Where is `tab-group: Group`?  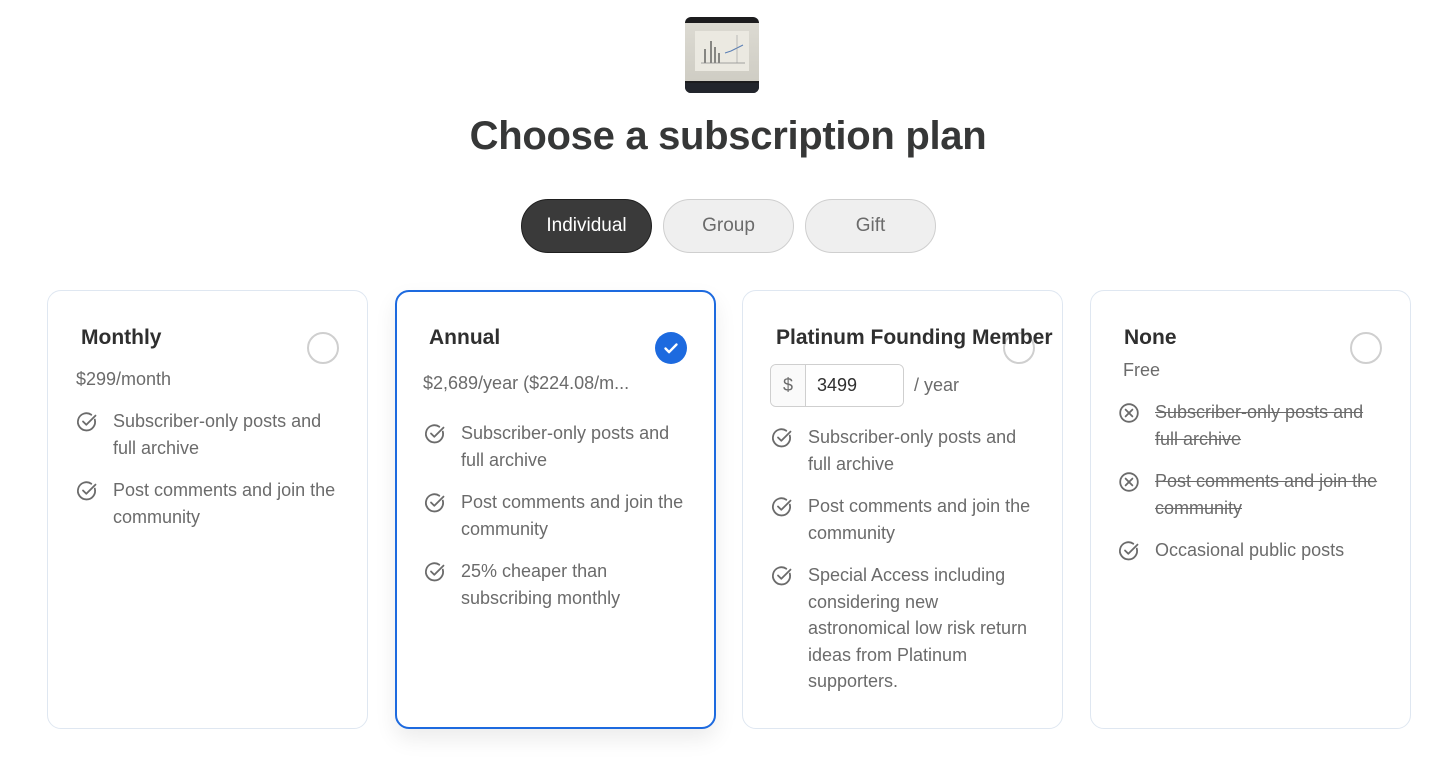 tab-group: Group is located at coordinates (728, 226).